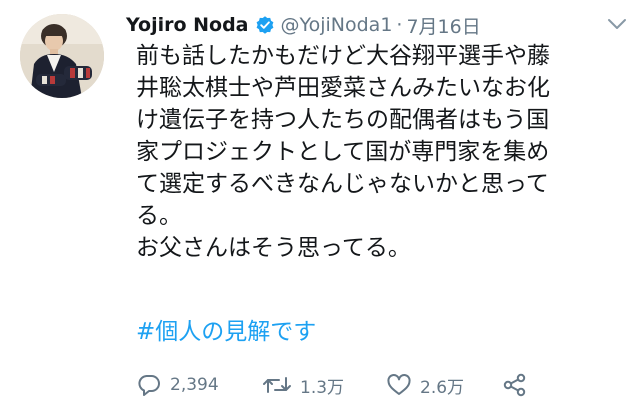 The width and height of the screenshot is (640, 414). I want to click on retweet-icon, so click(277, 385).